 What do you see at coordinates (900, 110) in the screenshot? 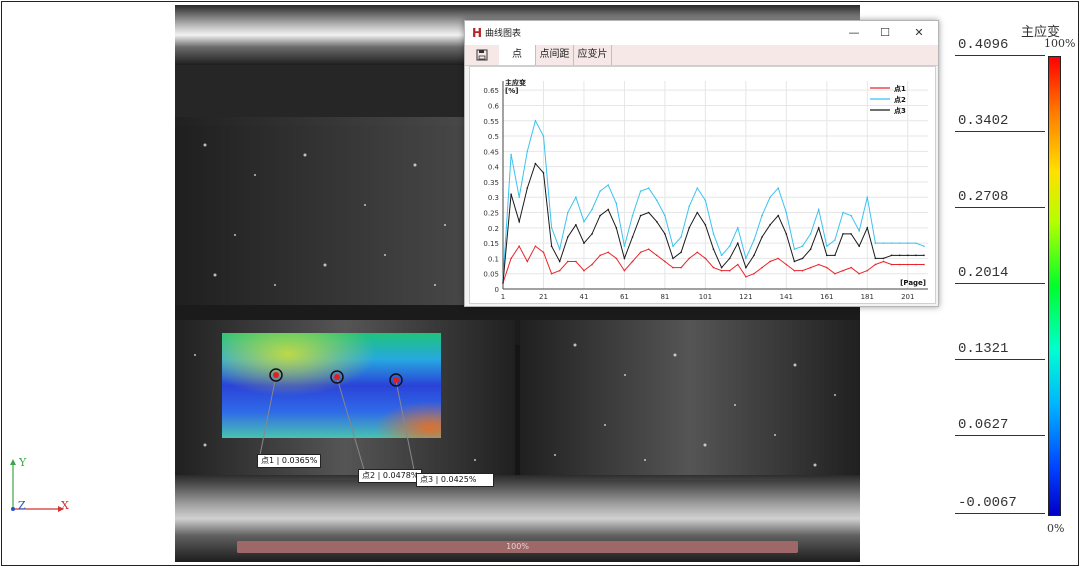
I see `legend-entry: 点3` at bounding box center [900, 110].